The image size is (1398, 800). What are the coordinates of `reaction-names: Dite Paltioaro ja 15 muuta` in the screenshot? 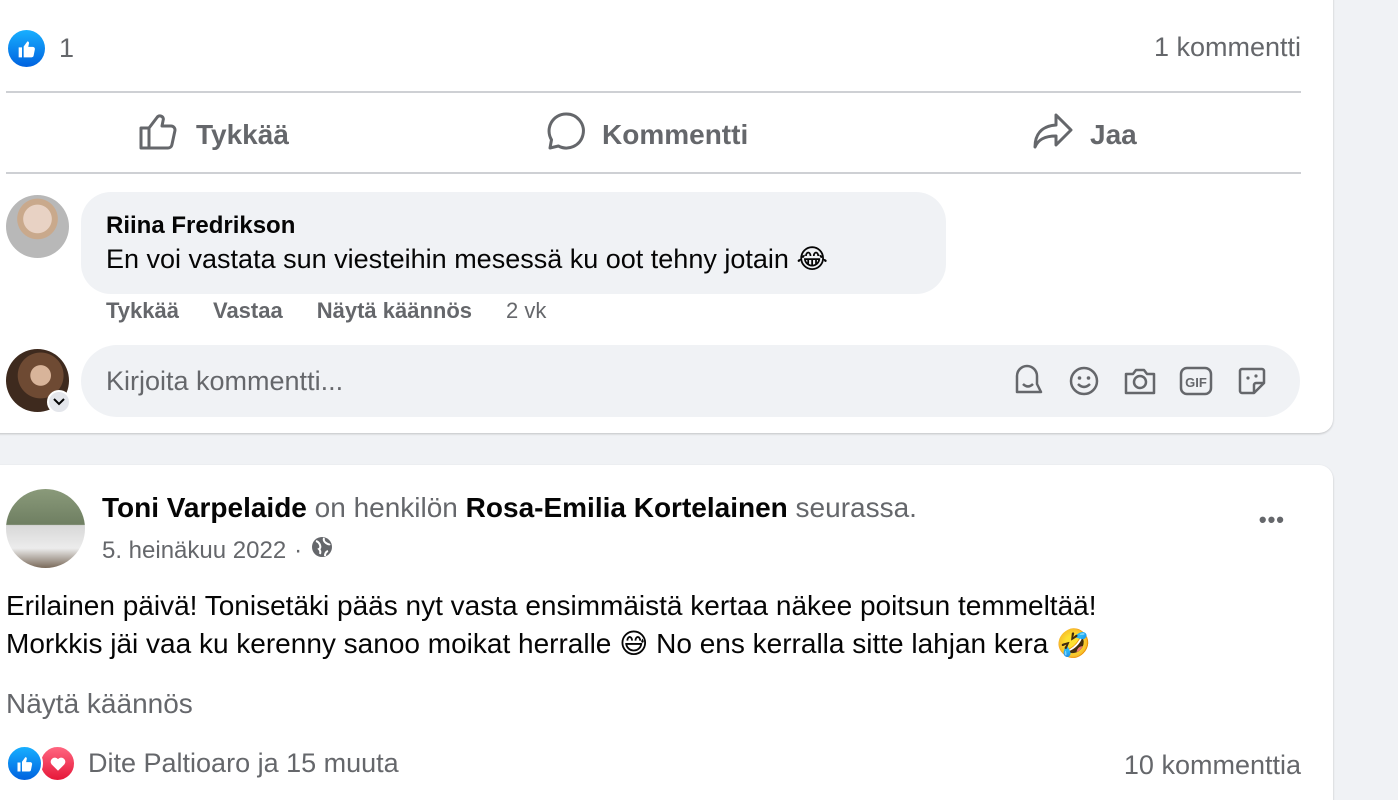 It's located at (243, 763).